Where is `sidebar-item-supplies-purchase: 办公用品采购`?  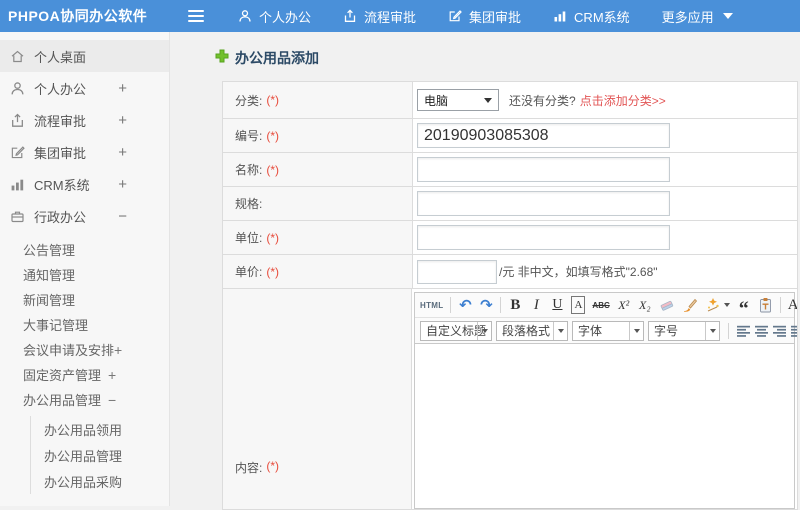 sidebar-item-supplies-purchase: 办公用品采购 is located at coordinates (100, 481).